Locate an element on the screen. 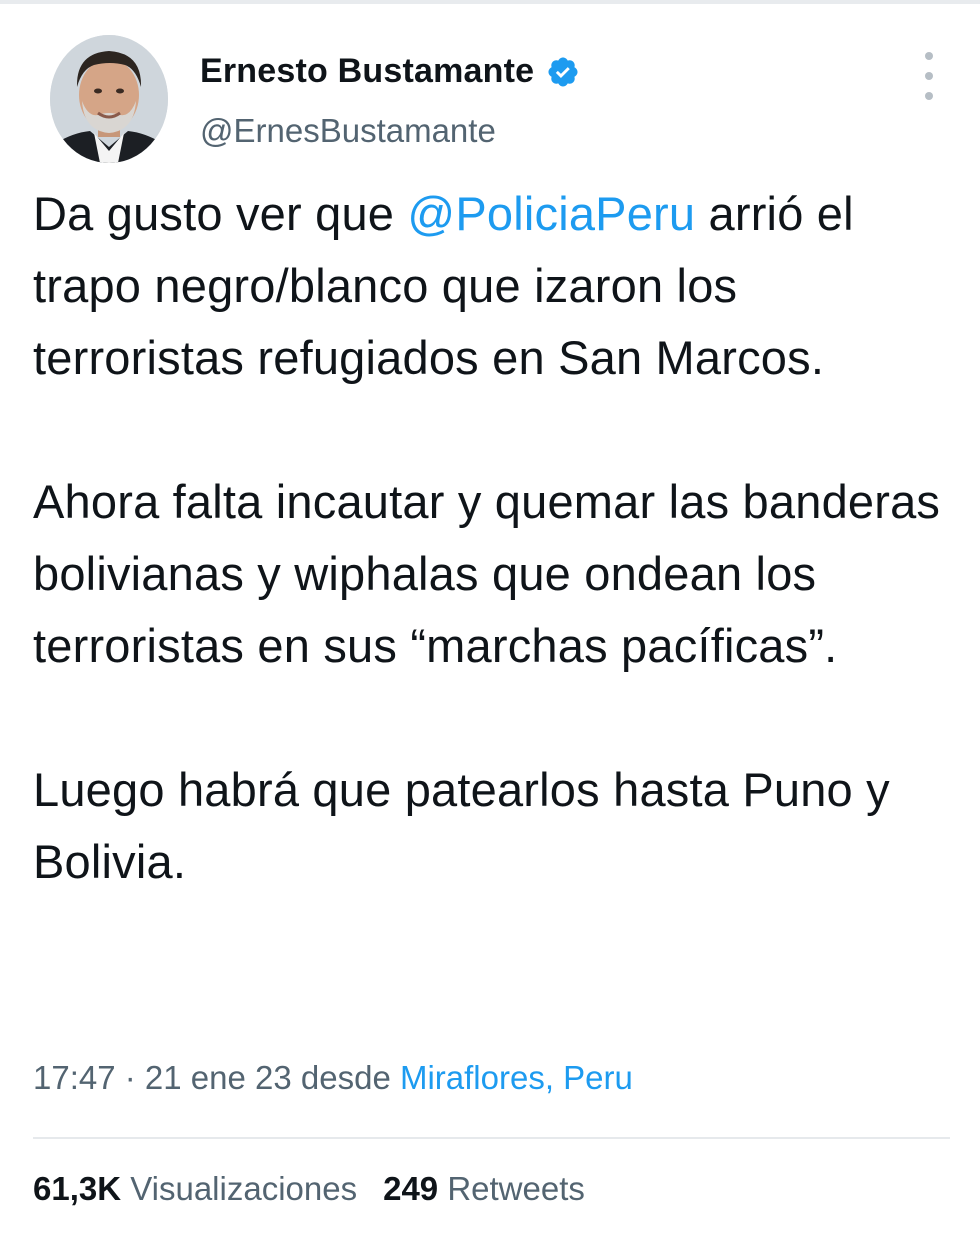 The image size is (980, 1235). timestamp: 17:47 · 21 ene 23 desde is located at coordinates (216, 1077).